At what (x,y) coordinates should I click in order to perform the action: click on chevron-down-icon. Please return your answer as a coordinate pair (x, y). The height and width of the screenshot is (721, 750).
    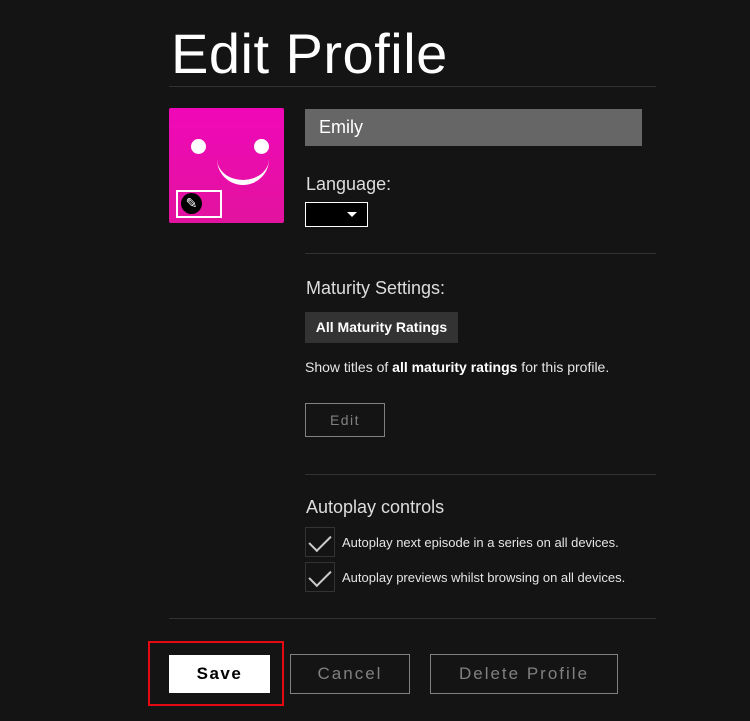
    Looking at the image, I should click on (352, 214).